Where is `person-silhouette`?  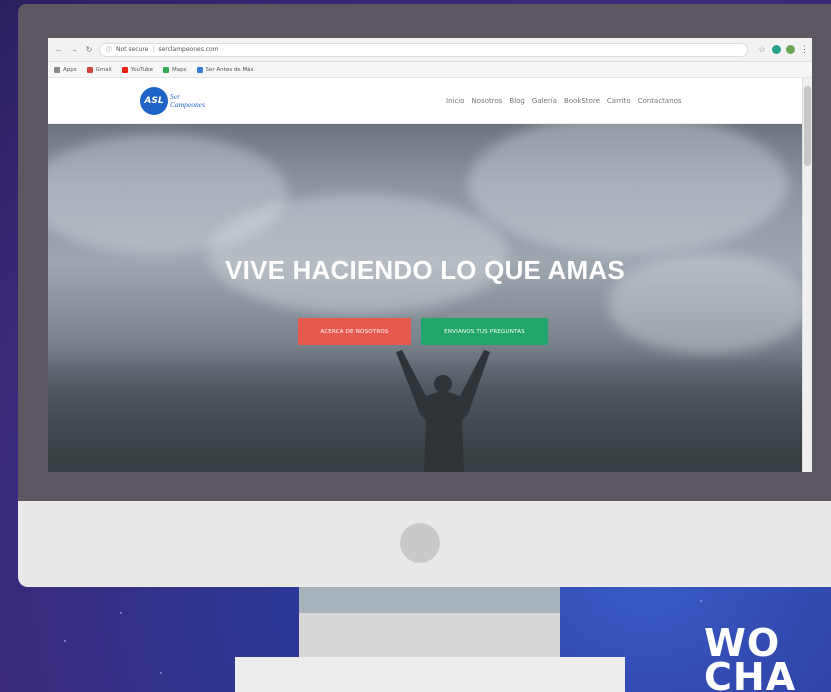 person-silhouette is located at coordinates (443, 411).